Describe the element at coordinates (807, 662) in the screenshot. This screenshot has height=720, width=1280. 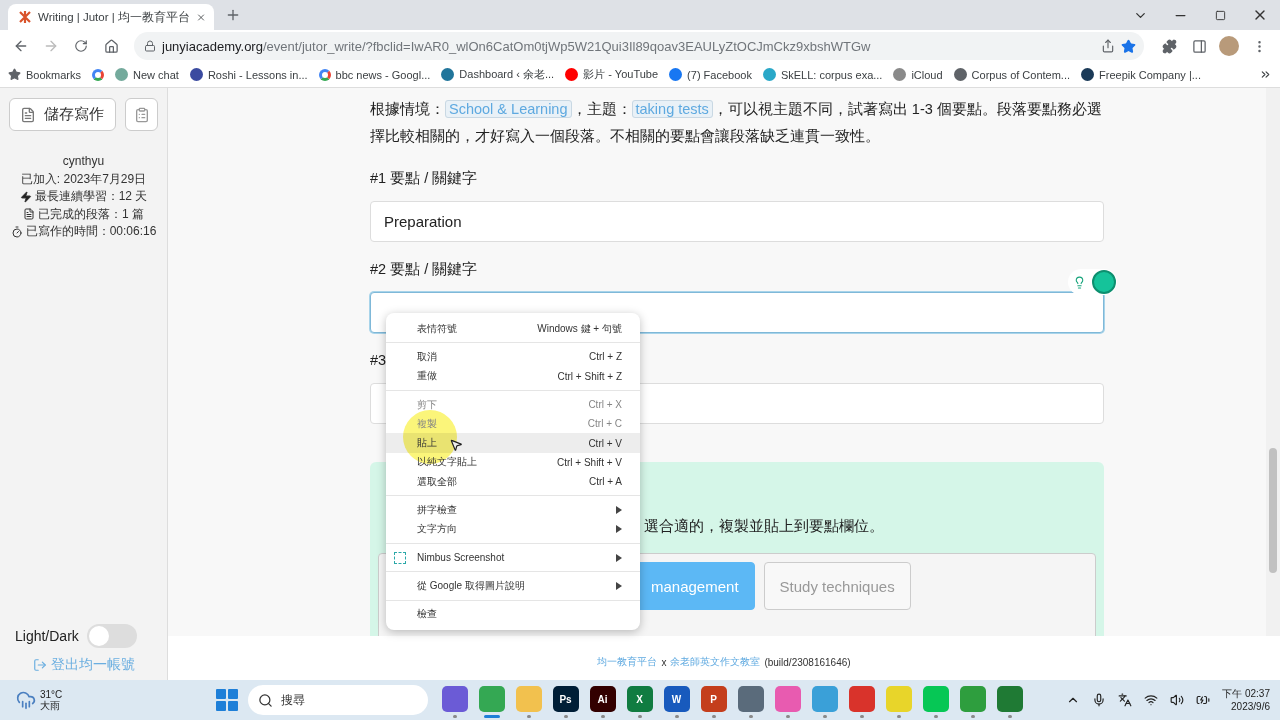
I see `build-text: (build/2308161646)` at that location.